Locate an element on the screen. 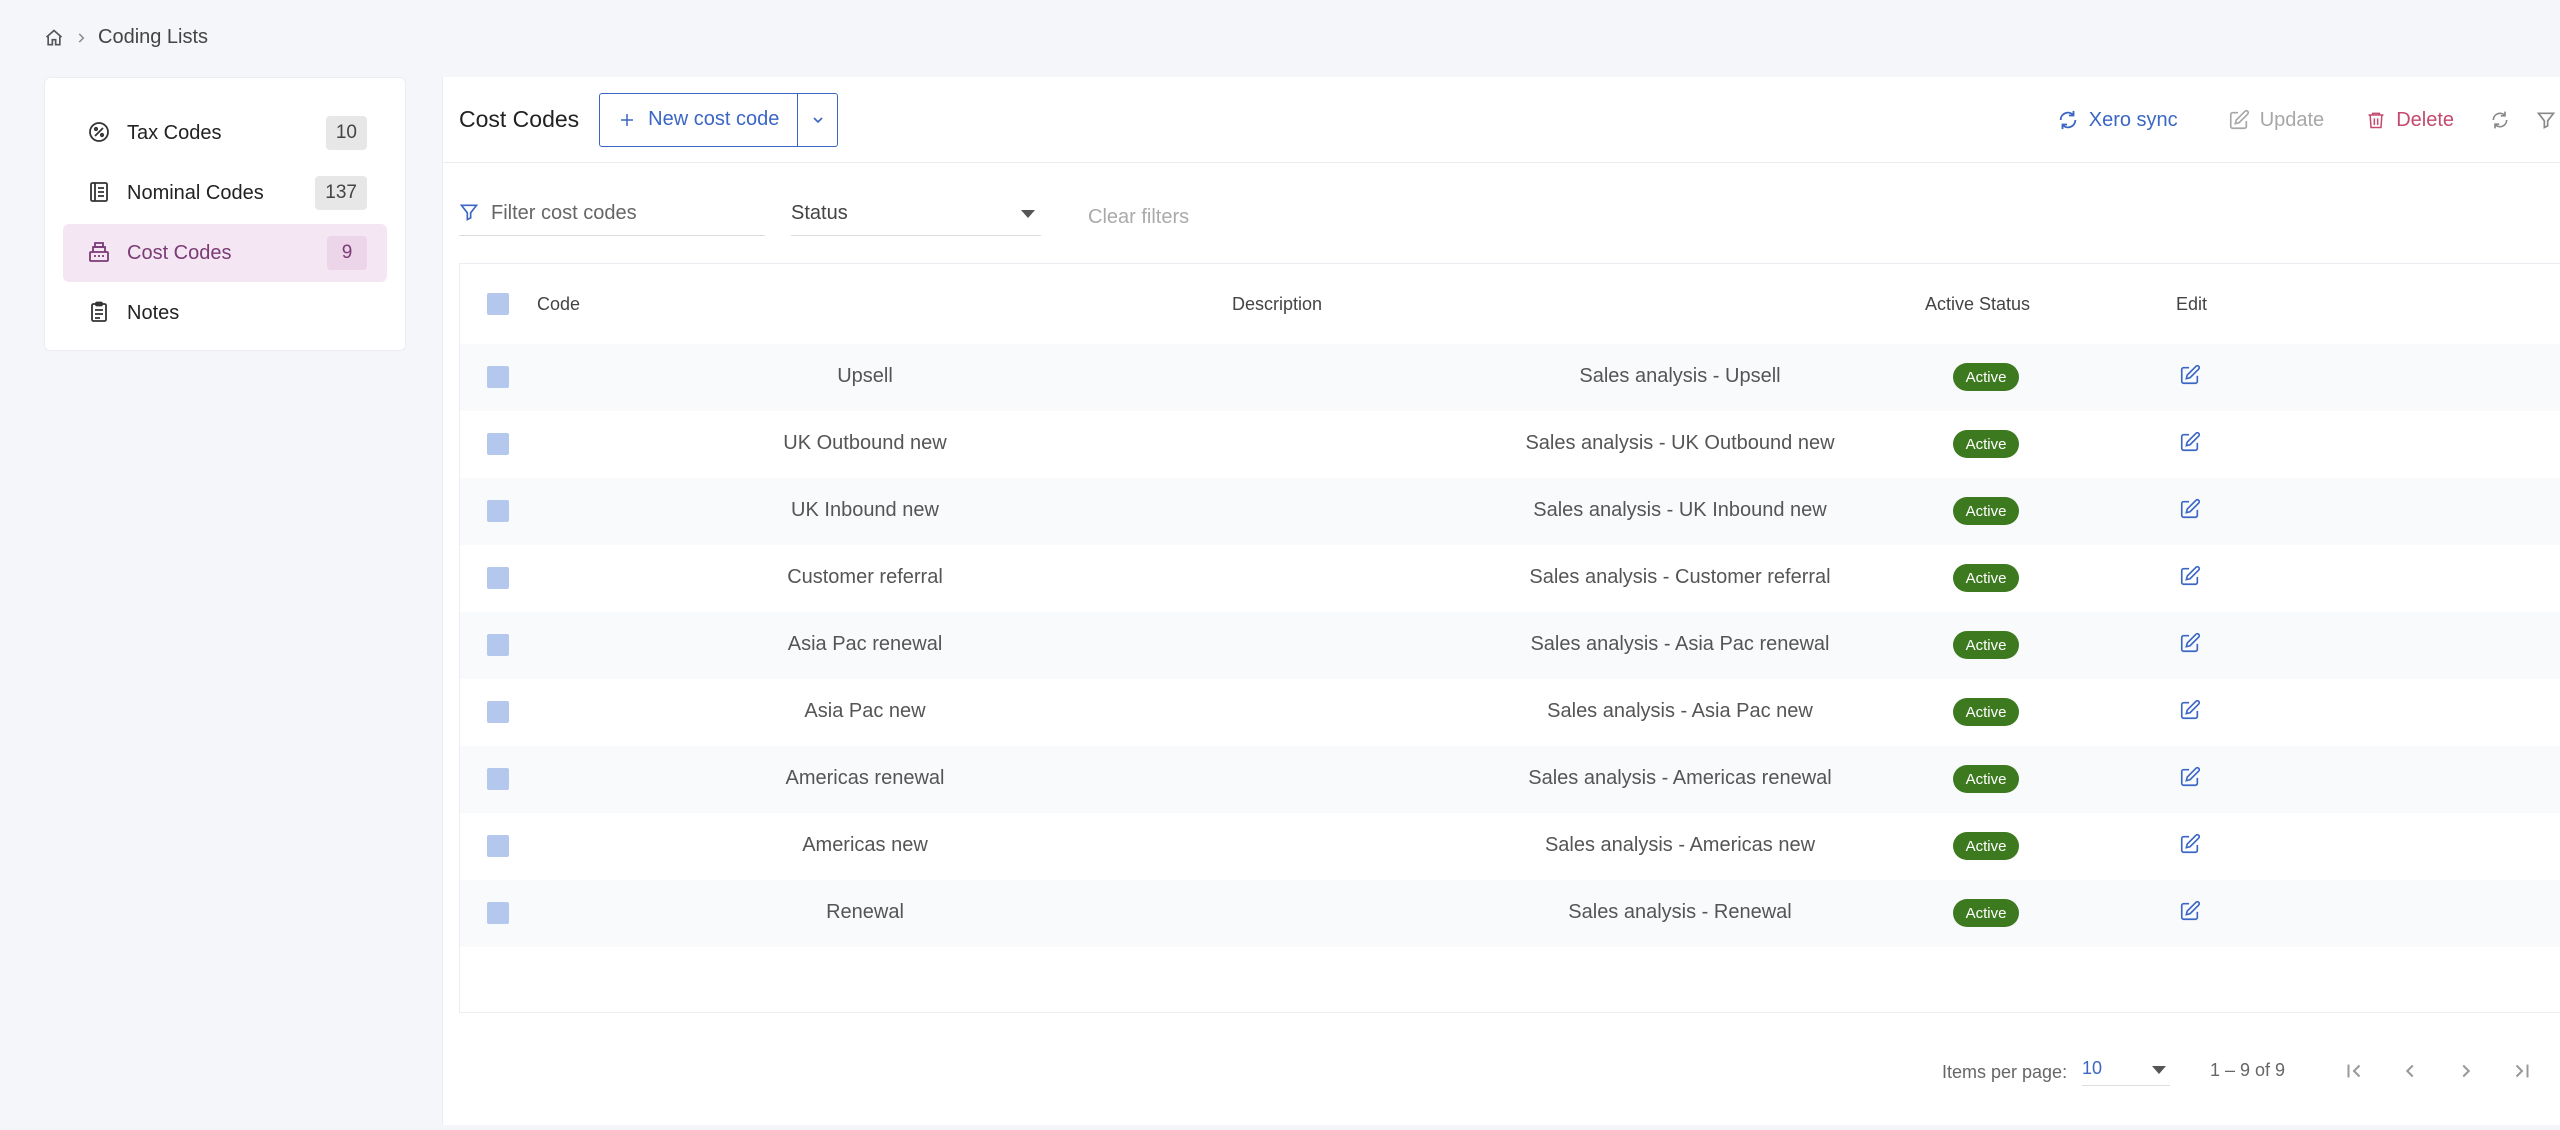 This screenshot has height=1130, width=2560. tax-icon is located at coordinates (100, 133).